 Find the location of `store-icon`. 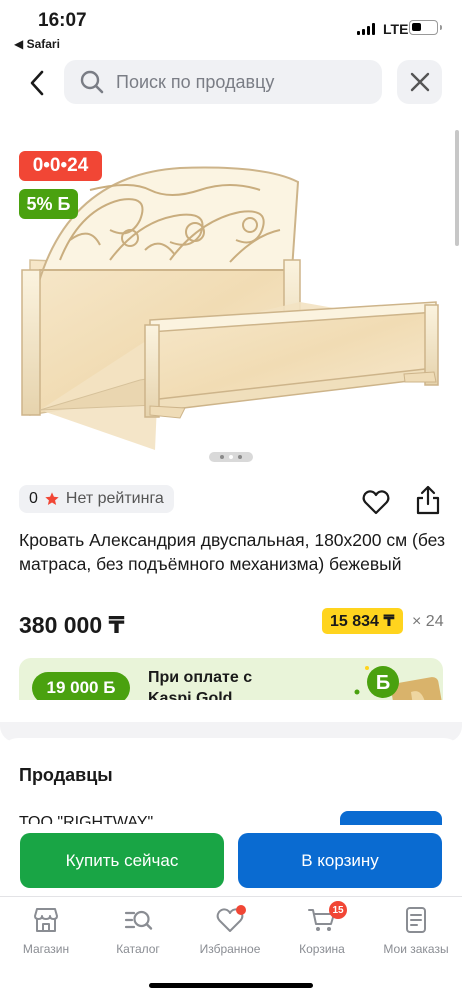

store-icon is located at coordinates (46, 920).